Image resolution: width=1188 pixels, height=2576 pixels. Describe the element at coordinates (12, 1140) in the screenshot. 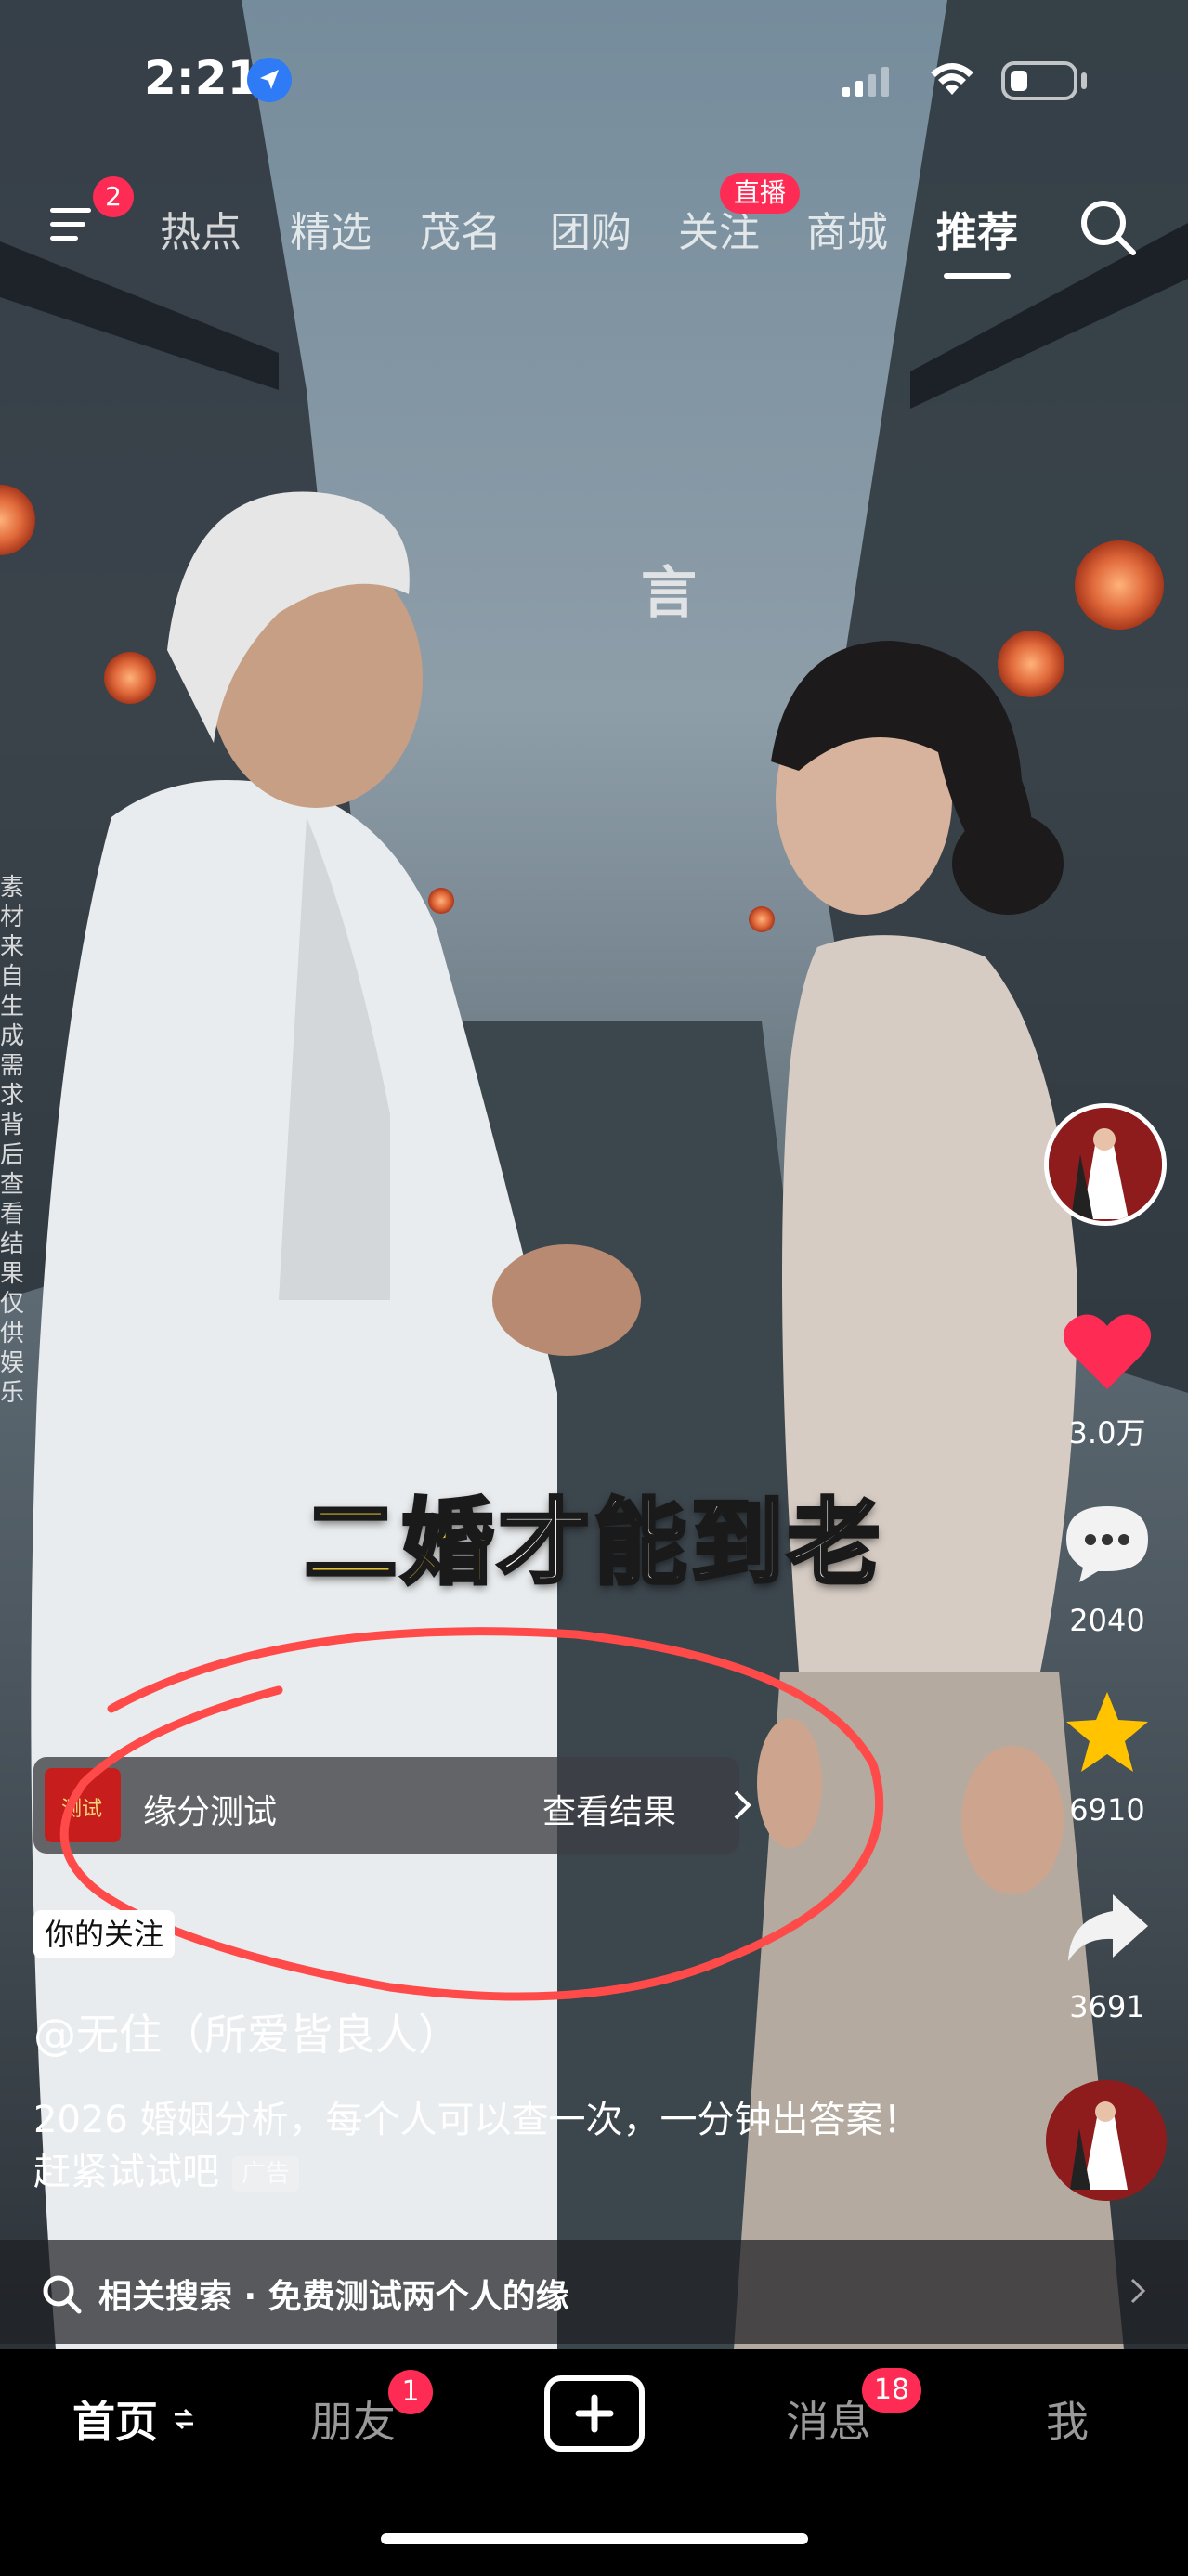

I see `side-disclaimer-text: 素材来自生成需求背后查看结果仅供娱乐` at that location.